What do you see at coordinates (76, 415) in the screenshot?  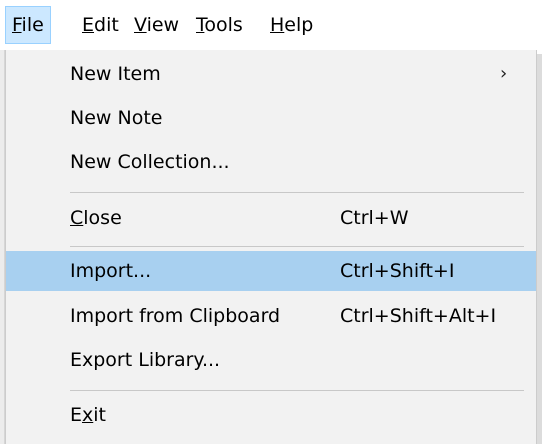 I see `exit-label-start: E` at bounding box center [76, 415].